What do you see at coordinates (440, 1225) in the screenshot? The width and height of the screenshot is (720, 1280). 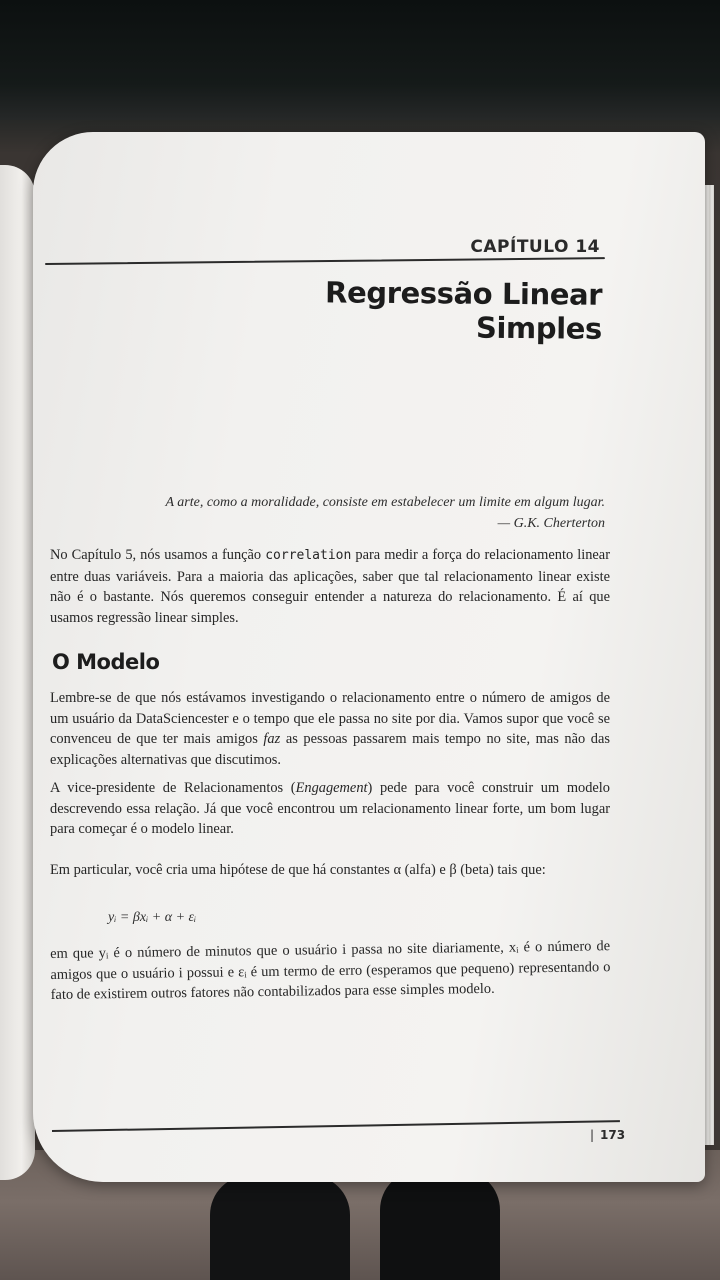 I see `shoe-right` at bounding box center [440, 1225].